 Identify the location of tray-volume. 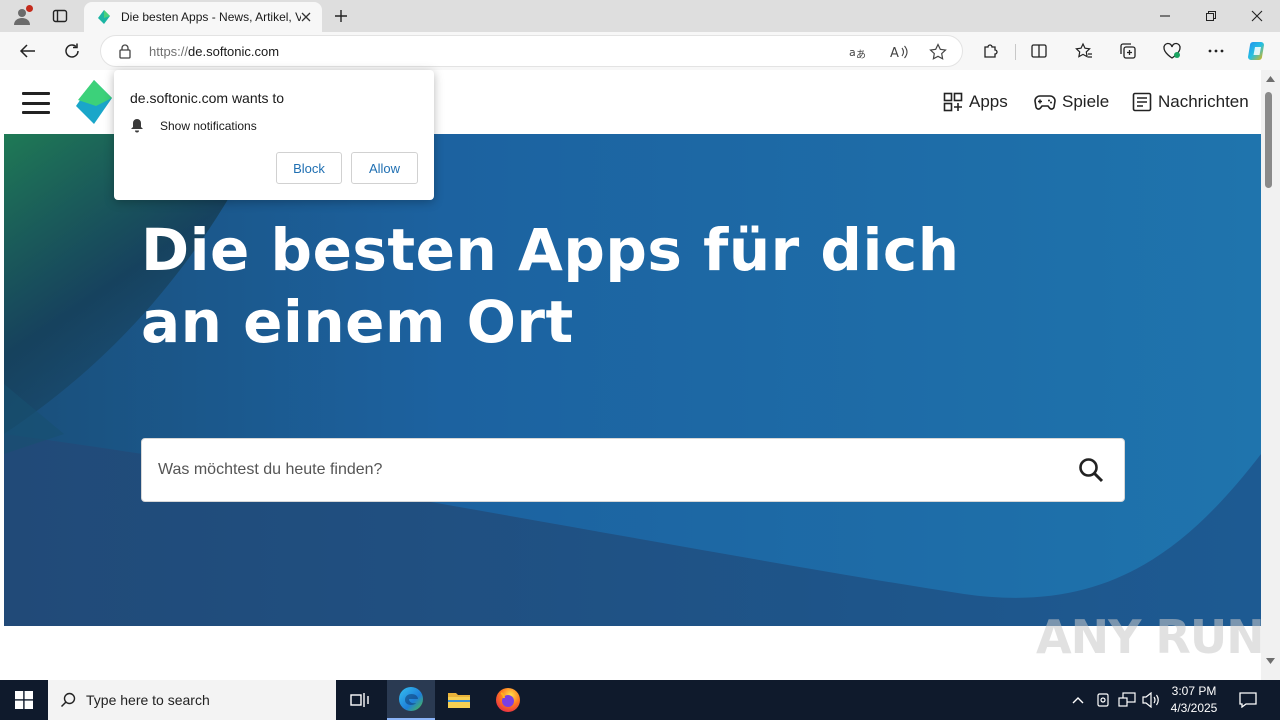
(1151, 700).